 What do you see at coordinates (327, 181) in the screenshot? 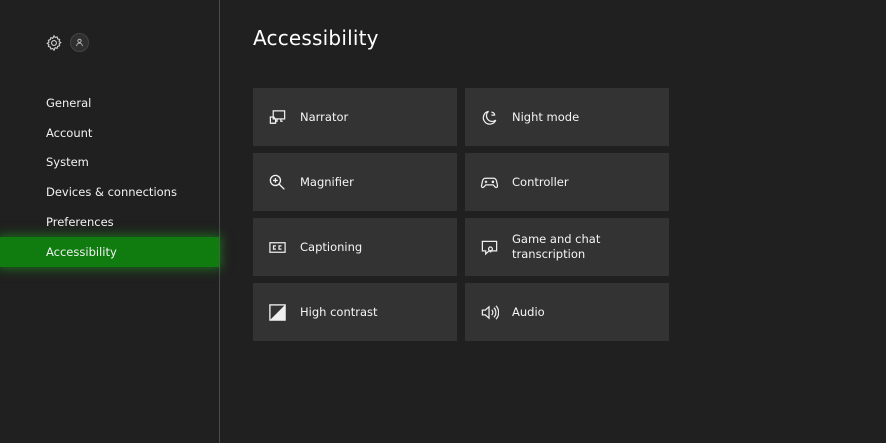
I see `tile-label: Magnifier` at bounding box center [327, 181].